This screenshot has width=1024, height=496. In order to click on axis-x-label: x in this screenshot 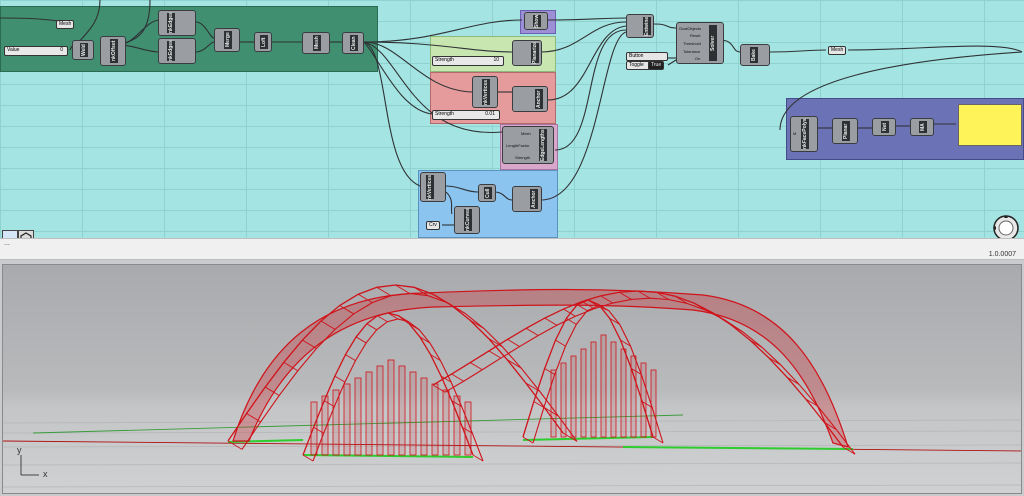, I will do `click(45, 474)`.